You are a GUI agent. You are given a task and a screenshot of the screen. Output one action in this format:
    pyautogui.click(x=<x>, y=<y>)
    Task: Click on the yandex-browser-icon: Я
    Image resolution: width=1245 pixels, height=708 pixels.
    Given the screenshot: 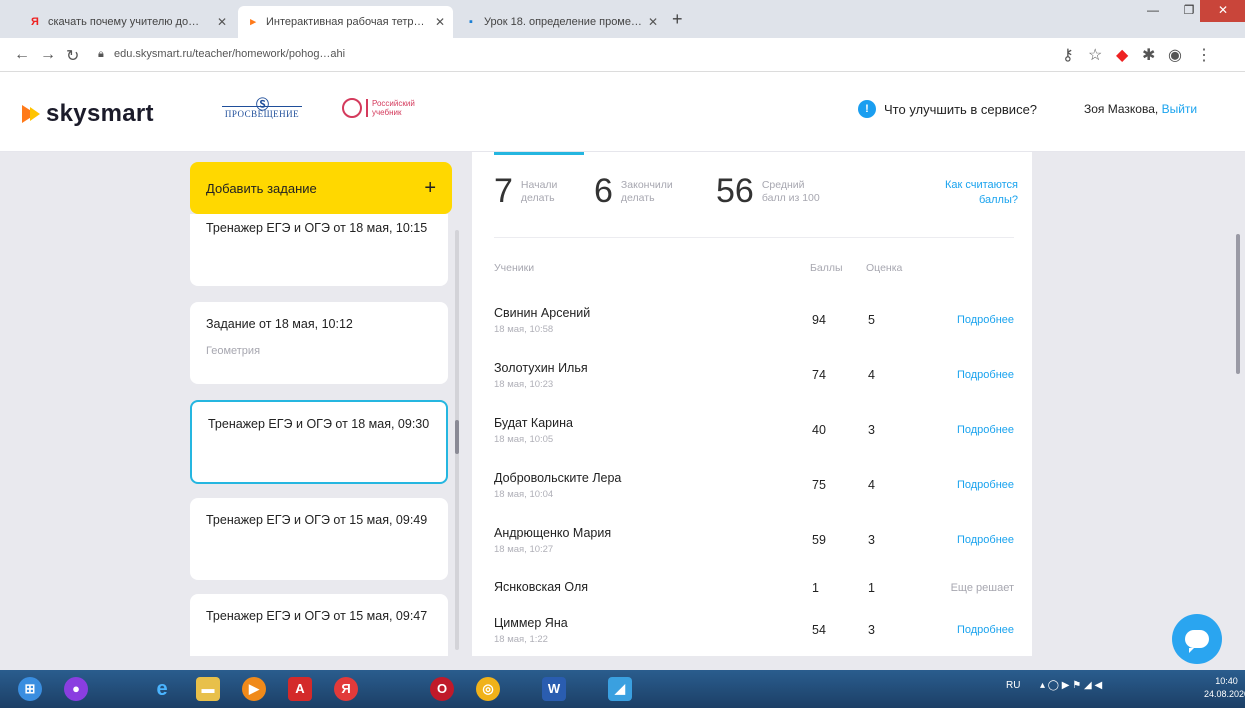 What is the action you would take?
    pyautogui.click(x=346, y=689)
    